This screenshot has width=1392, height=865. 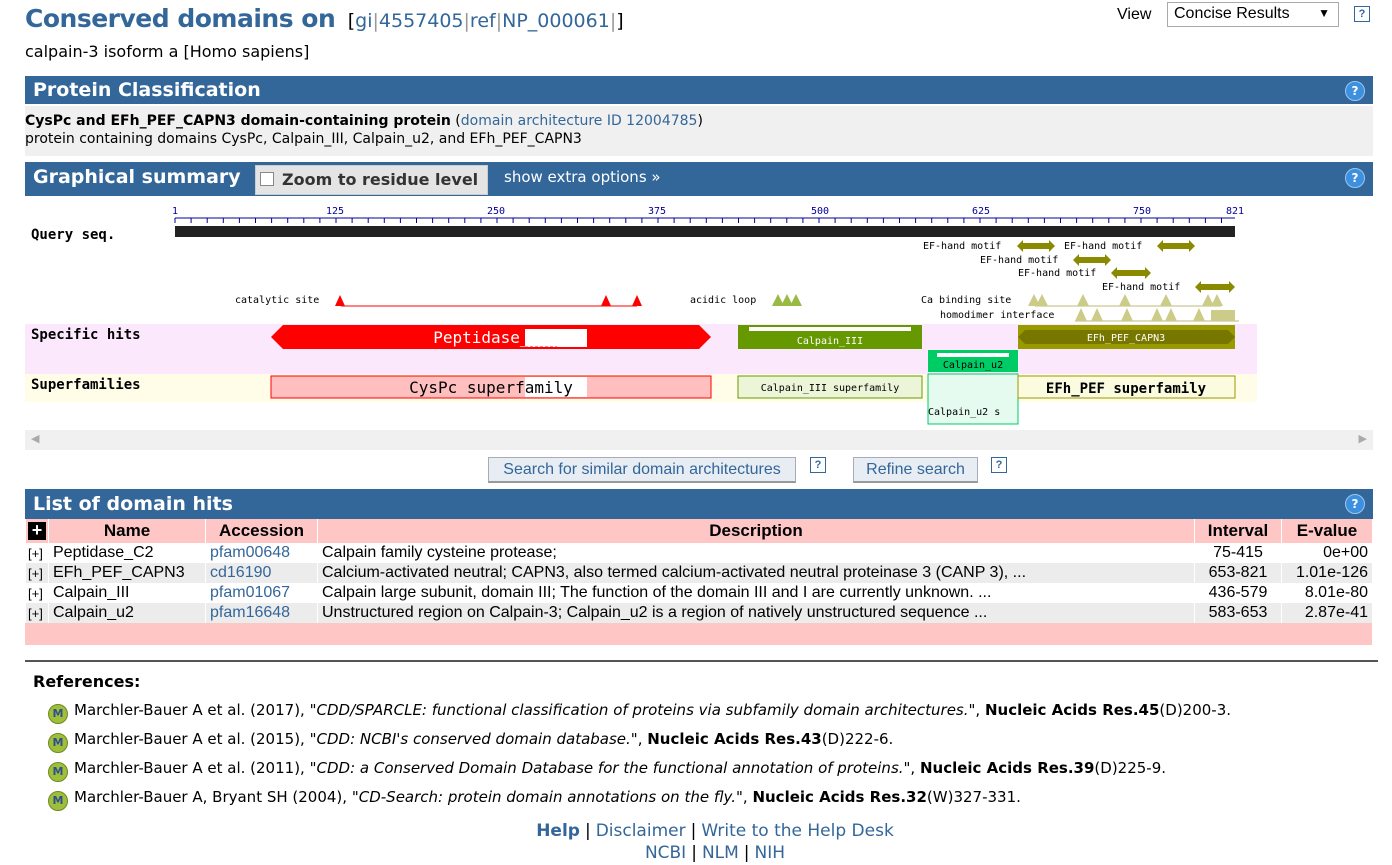 I want to click on view-select: Concise Results ▼, so click(x=1253, y=14).